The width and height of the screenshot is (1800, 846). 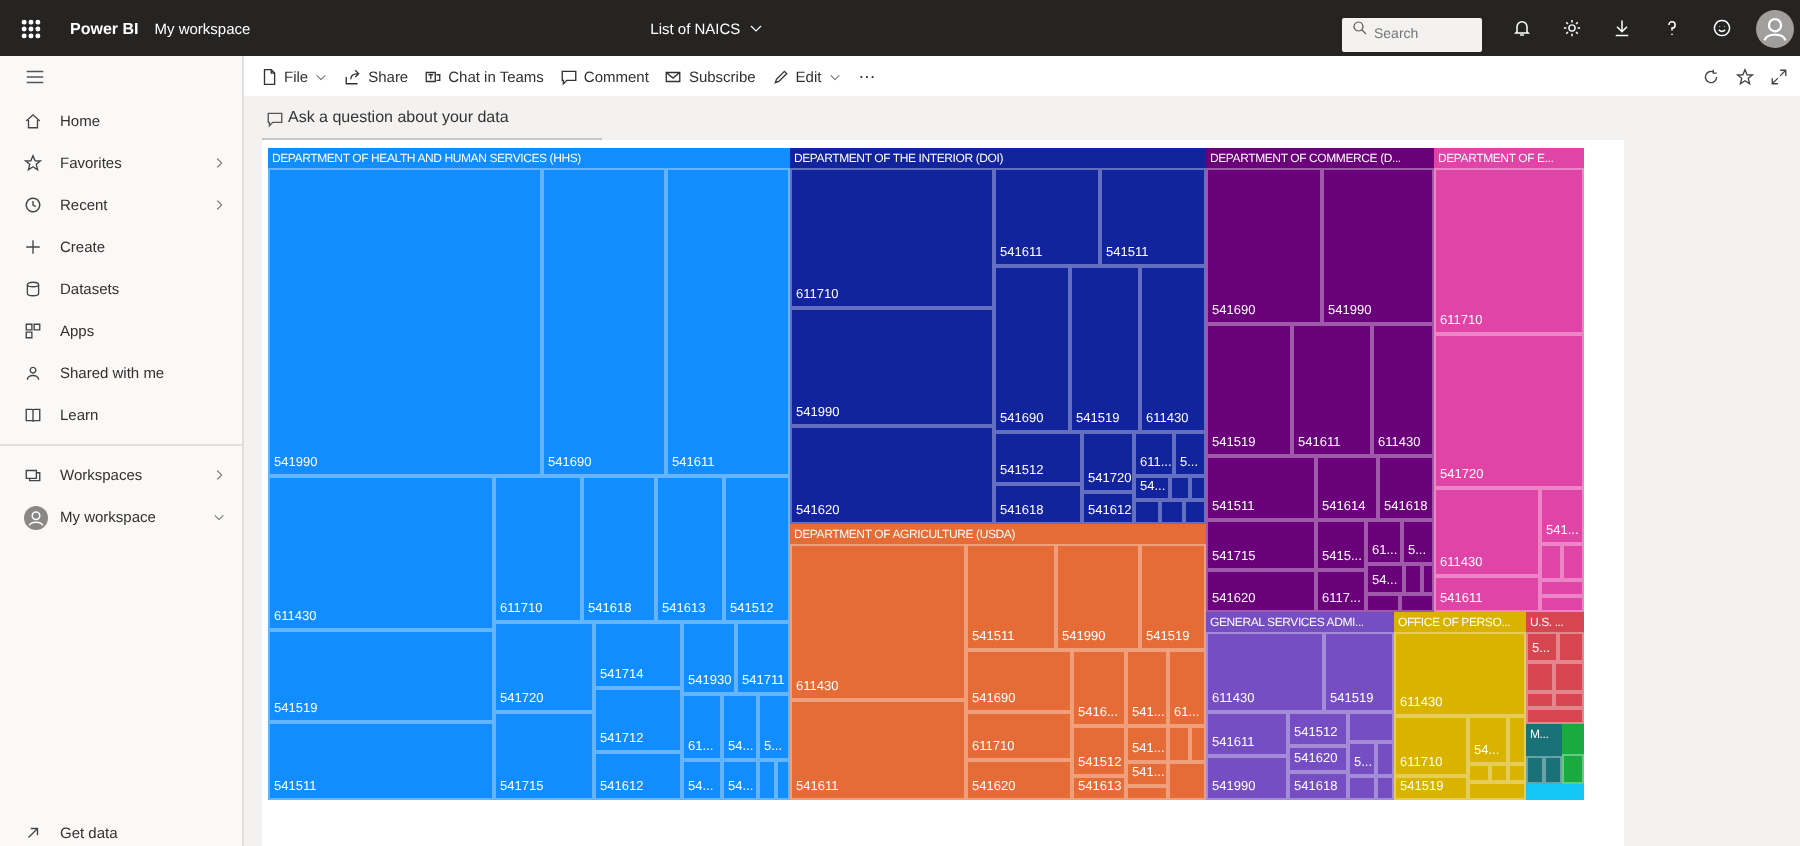 I want to click on clock-icon, so click(x=33, y=205).